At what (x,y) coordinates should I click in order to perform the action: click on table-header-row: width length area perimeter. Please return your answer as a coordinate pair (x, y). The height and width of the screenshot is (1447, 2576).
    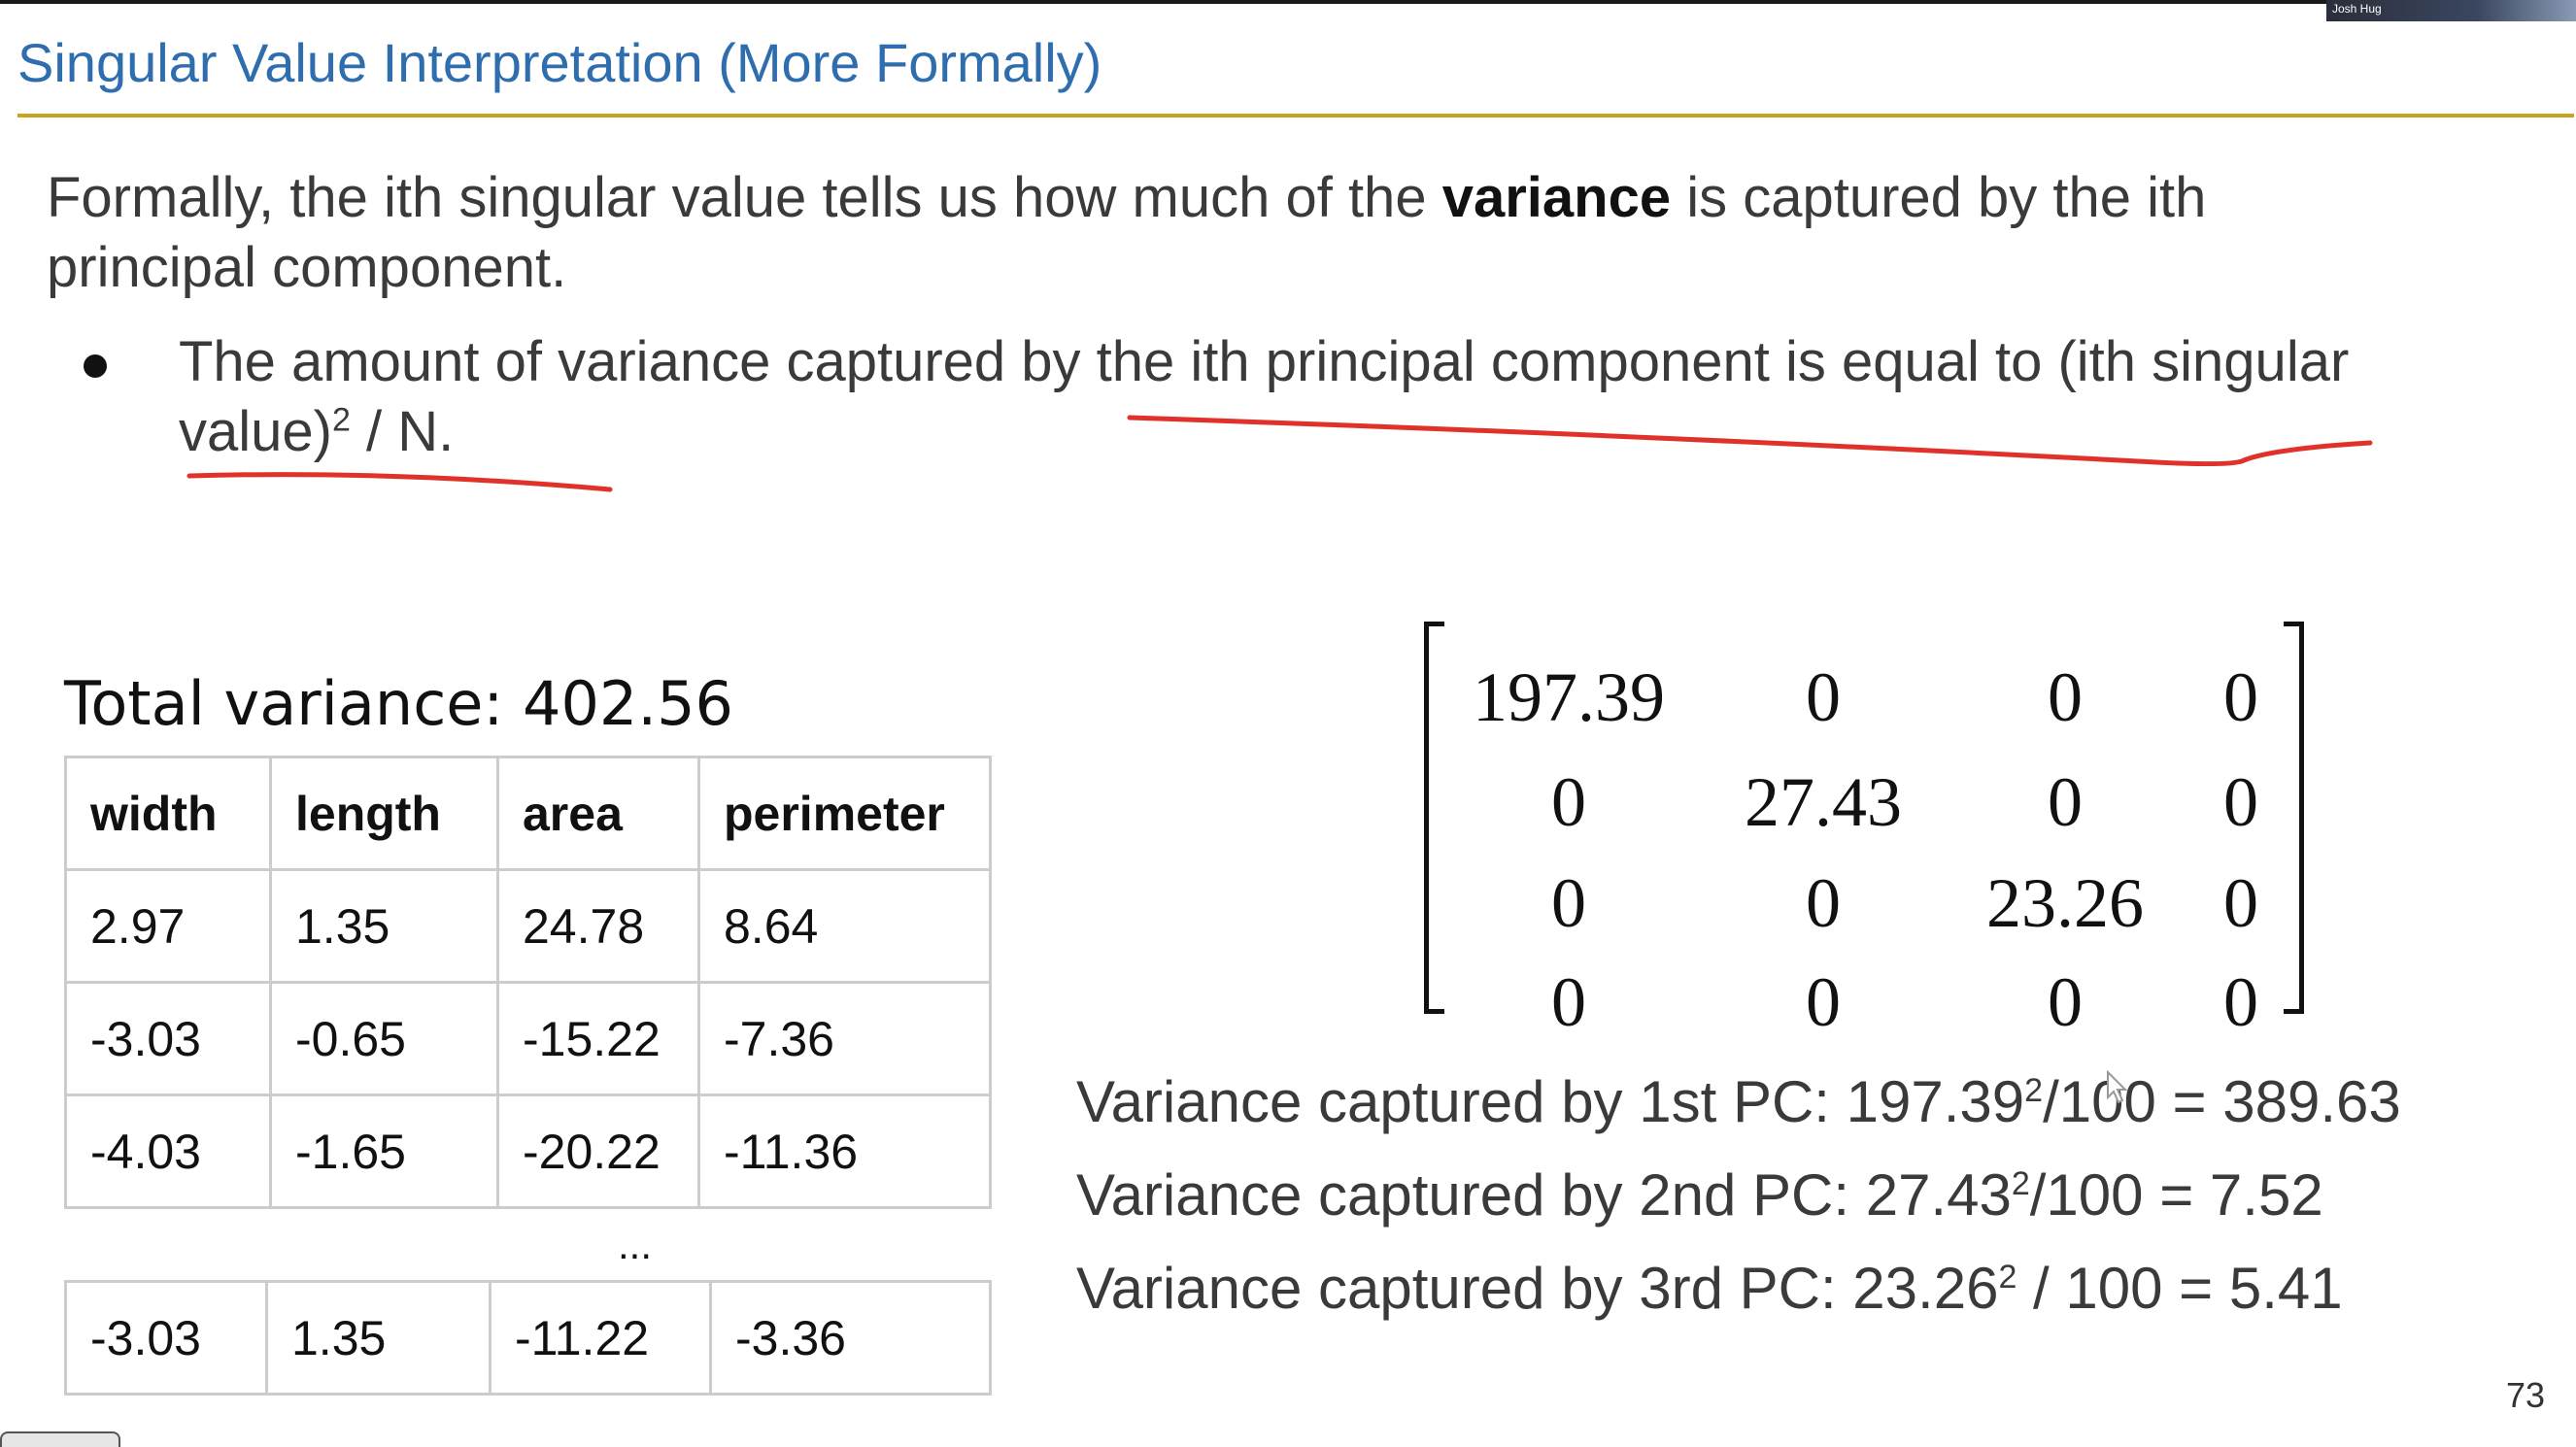
    Looking at the image, I should click on (528, 813).